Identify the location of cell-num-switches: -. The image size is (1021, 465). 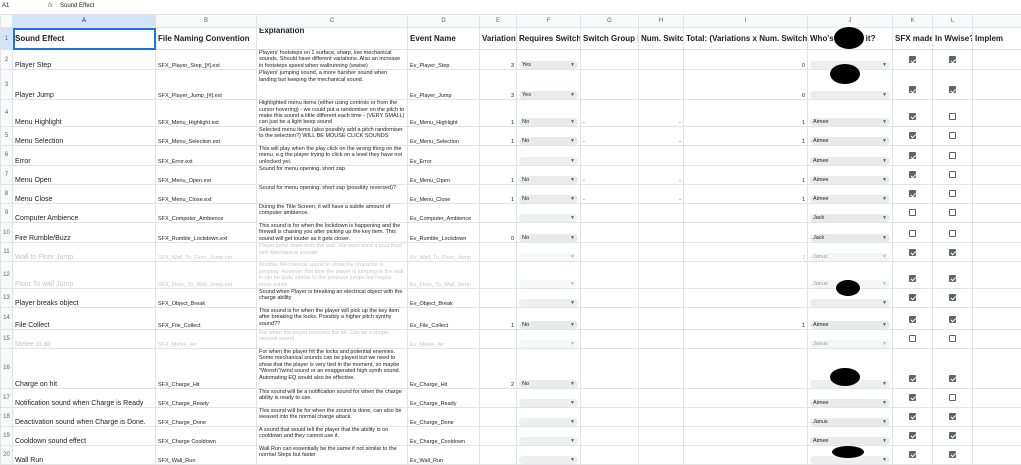
(661, 175).